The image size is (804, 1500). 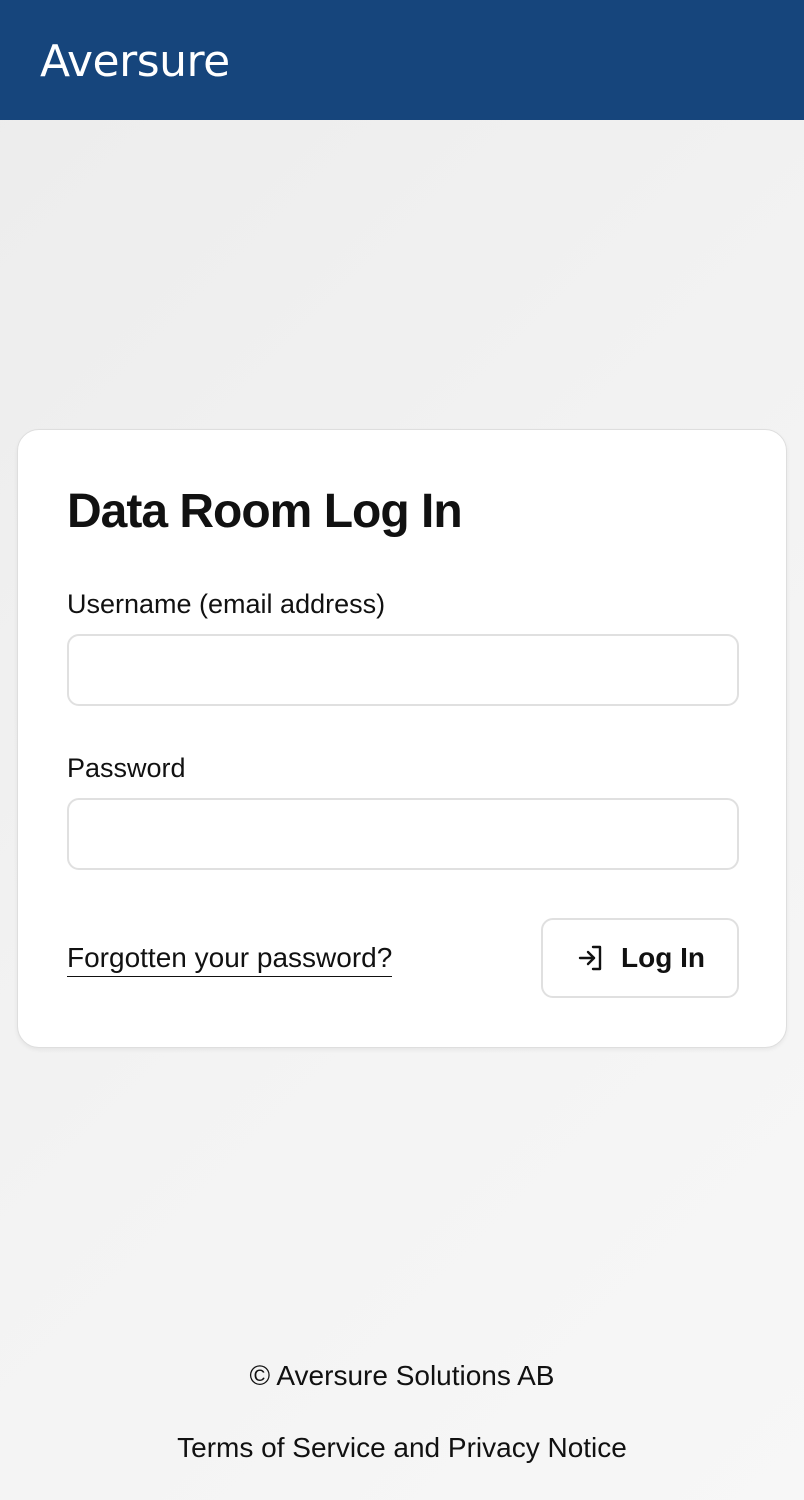 What do you see at coordinates (265, 511) in the screenshot?
I see `page-title: Data Room Log In` at bounding box center [265, 511].